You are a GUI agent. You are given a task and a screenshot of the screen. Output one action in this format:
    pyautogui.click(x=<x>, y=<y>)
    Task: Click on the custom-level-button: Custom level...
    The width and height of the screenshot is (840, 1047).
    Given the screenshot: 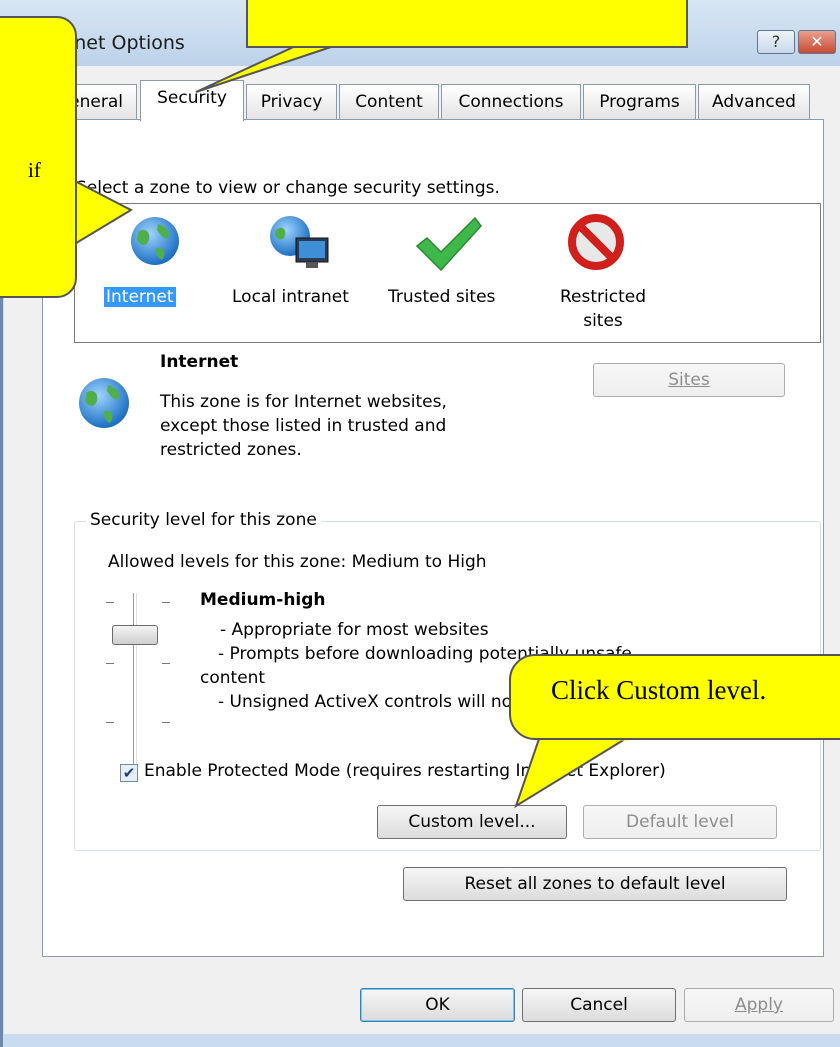 What is the action you would take?
    pyautogui.click(x=472, y=822)
    